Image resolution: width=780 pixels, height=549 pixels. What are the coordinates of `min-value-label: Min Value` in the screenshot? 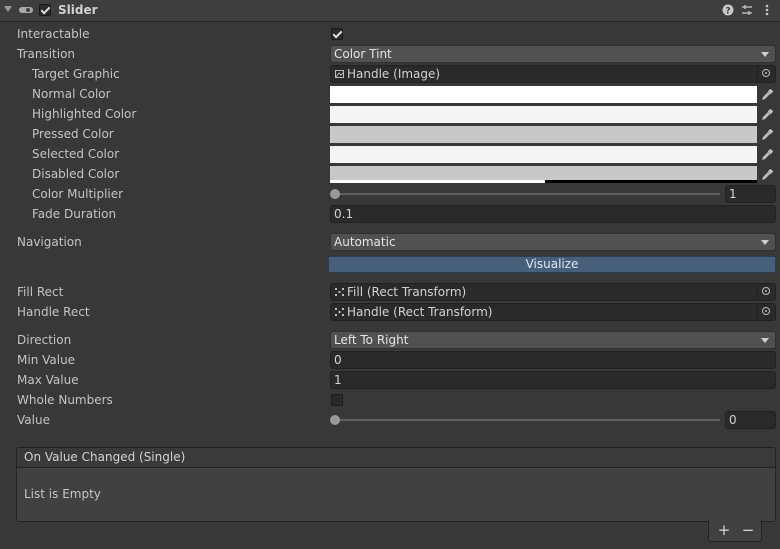 It's located at (46, 360).